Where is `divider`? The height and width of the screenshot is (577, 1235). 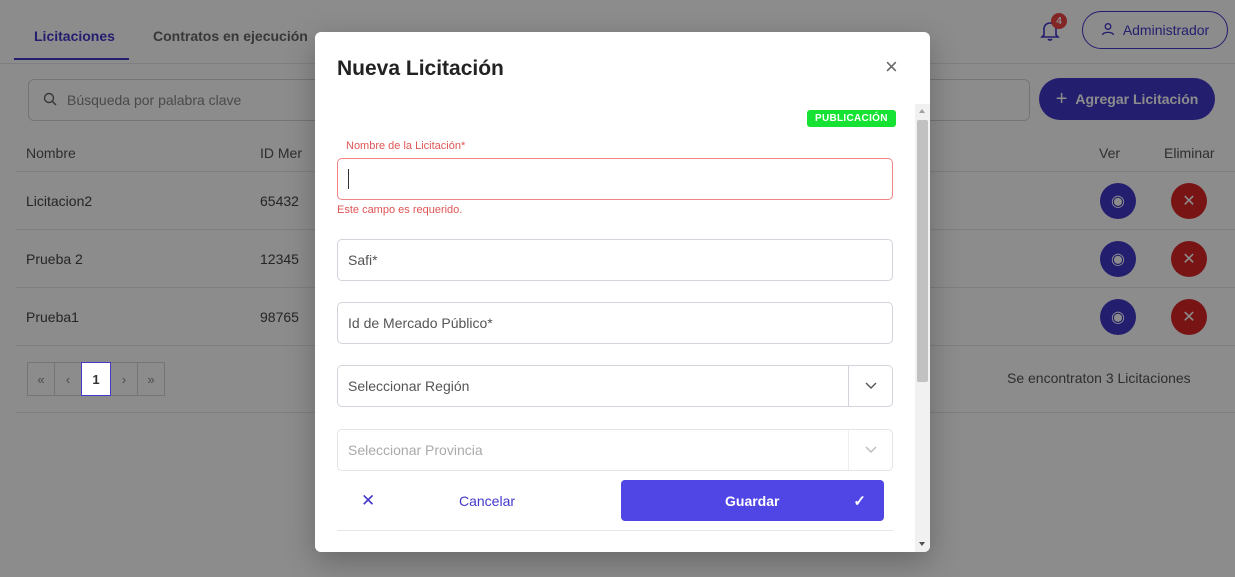 divider is located at coordinates (615, 530).